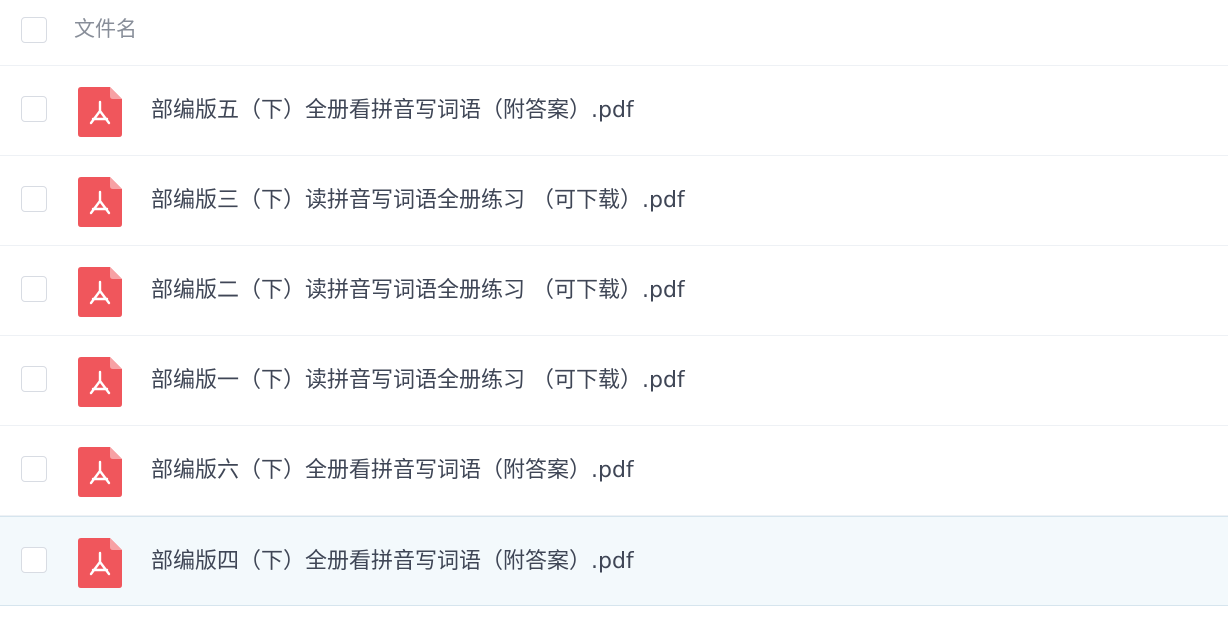  I want to click on file-name: 部编版四（下）全册看拼音写词语（附答案）.pdf, so click(392, 562).